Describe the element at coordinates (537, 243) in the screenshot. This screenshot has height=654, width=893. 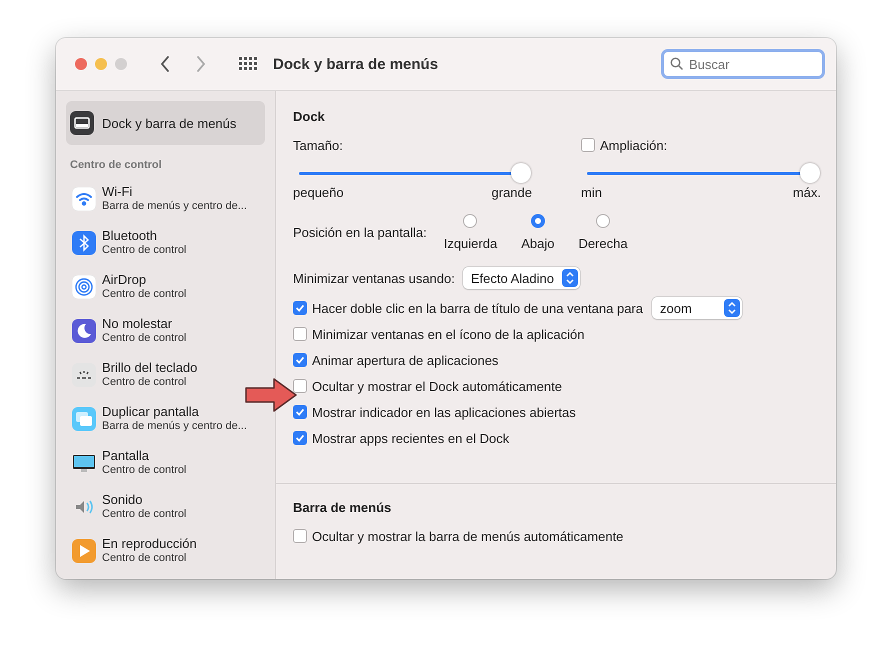
I see `radio-label: Abajo` at that location.